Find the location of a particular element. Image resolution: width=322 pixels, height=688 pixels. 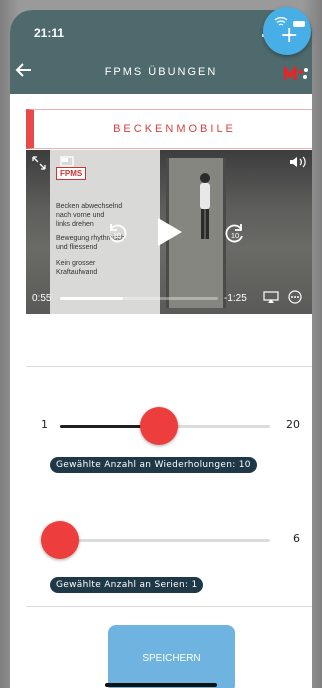

series-slider: 6 is located at coordinates (169, 540).